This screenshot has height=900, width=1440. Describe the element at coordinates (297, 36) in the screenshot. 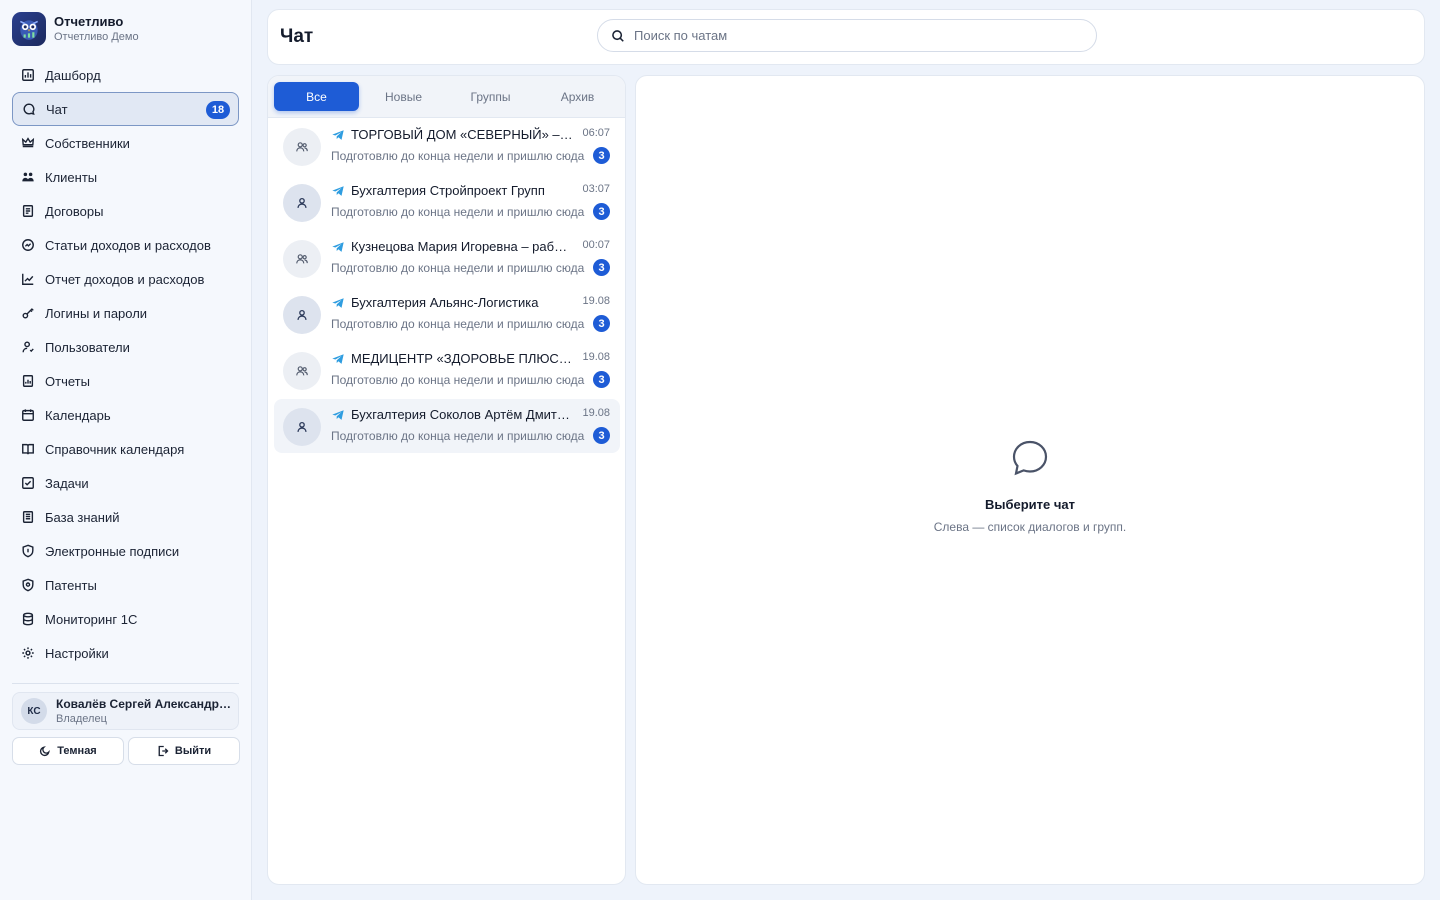

I see `page-title: Чат` at that location.